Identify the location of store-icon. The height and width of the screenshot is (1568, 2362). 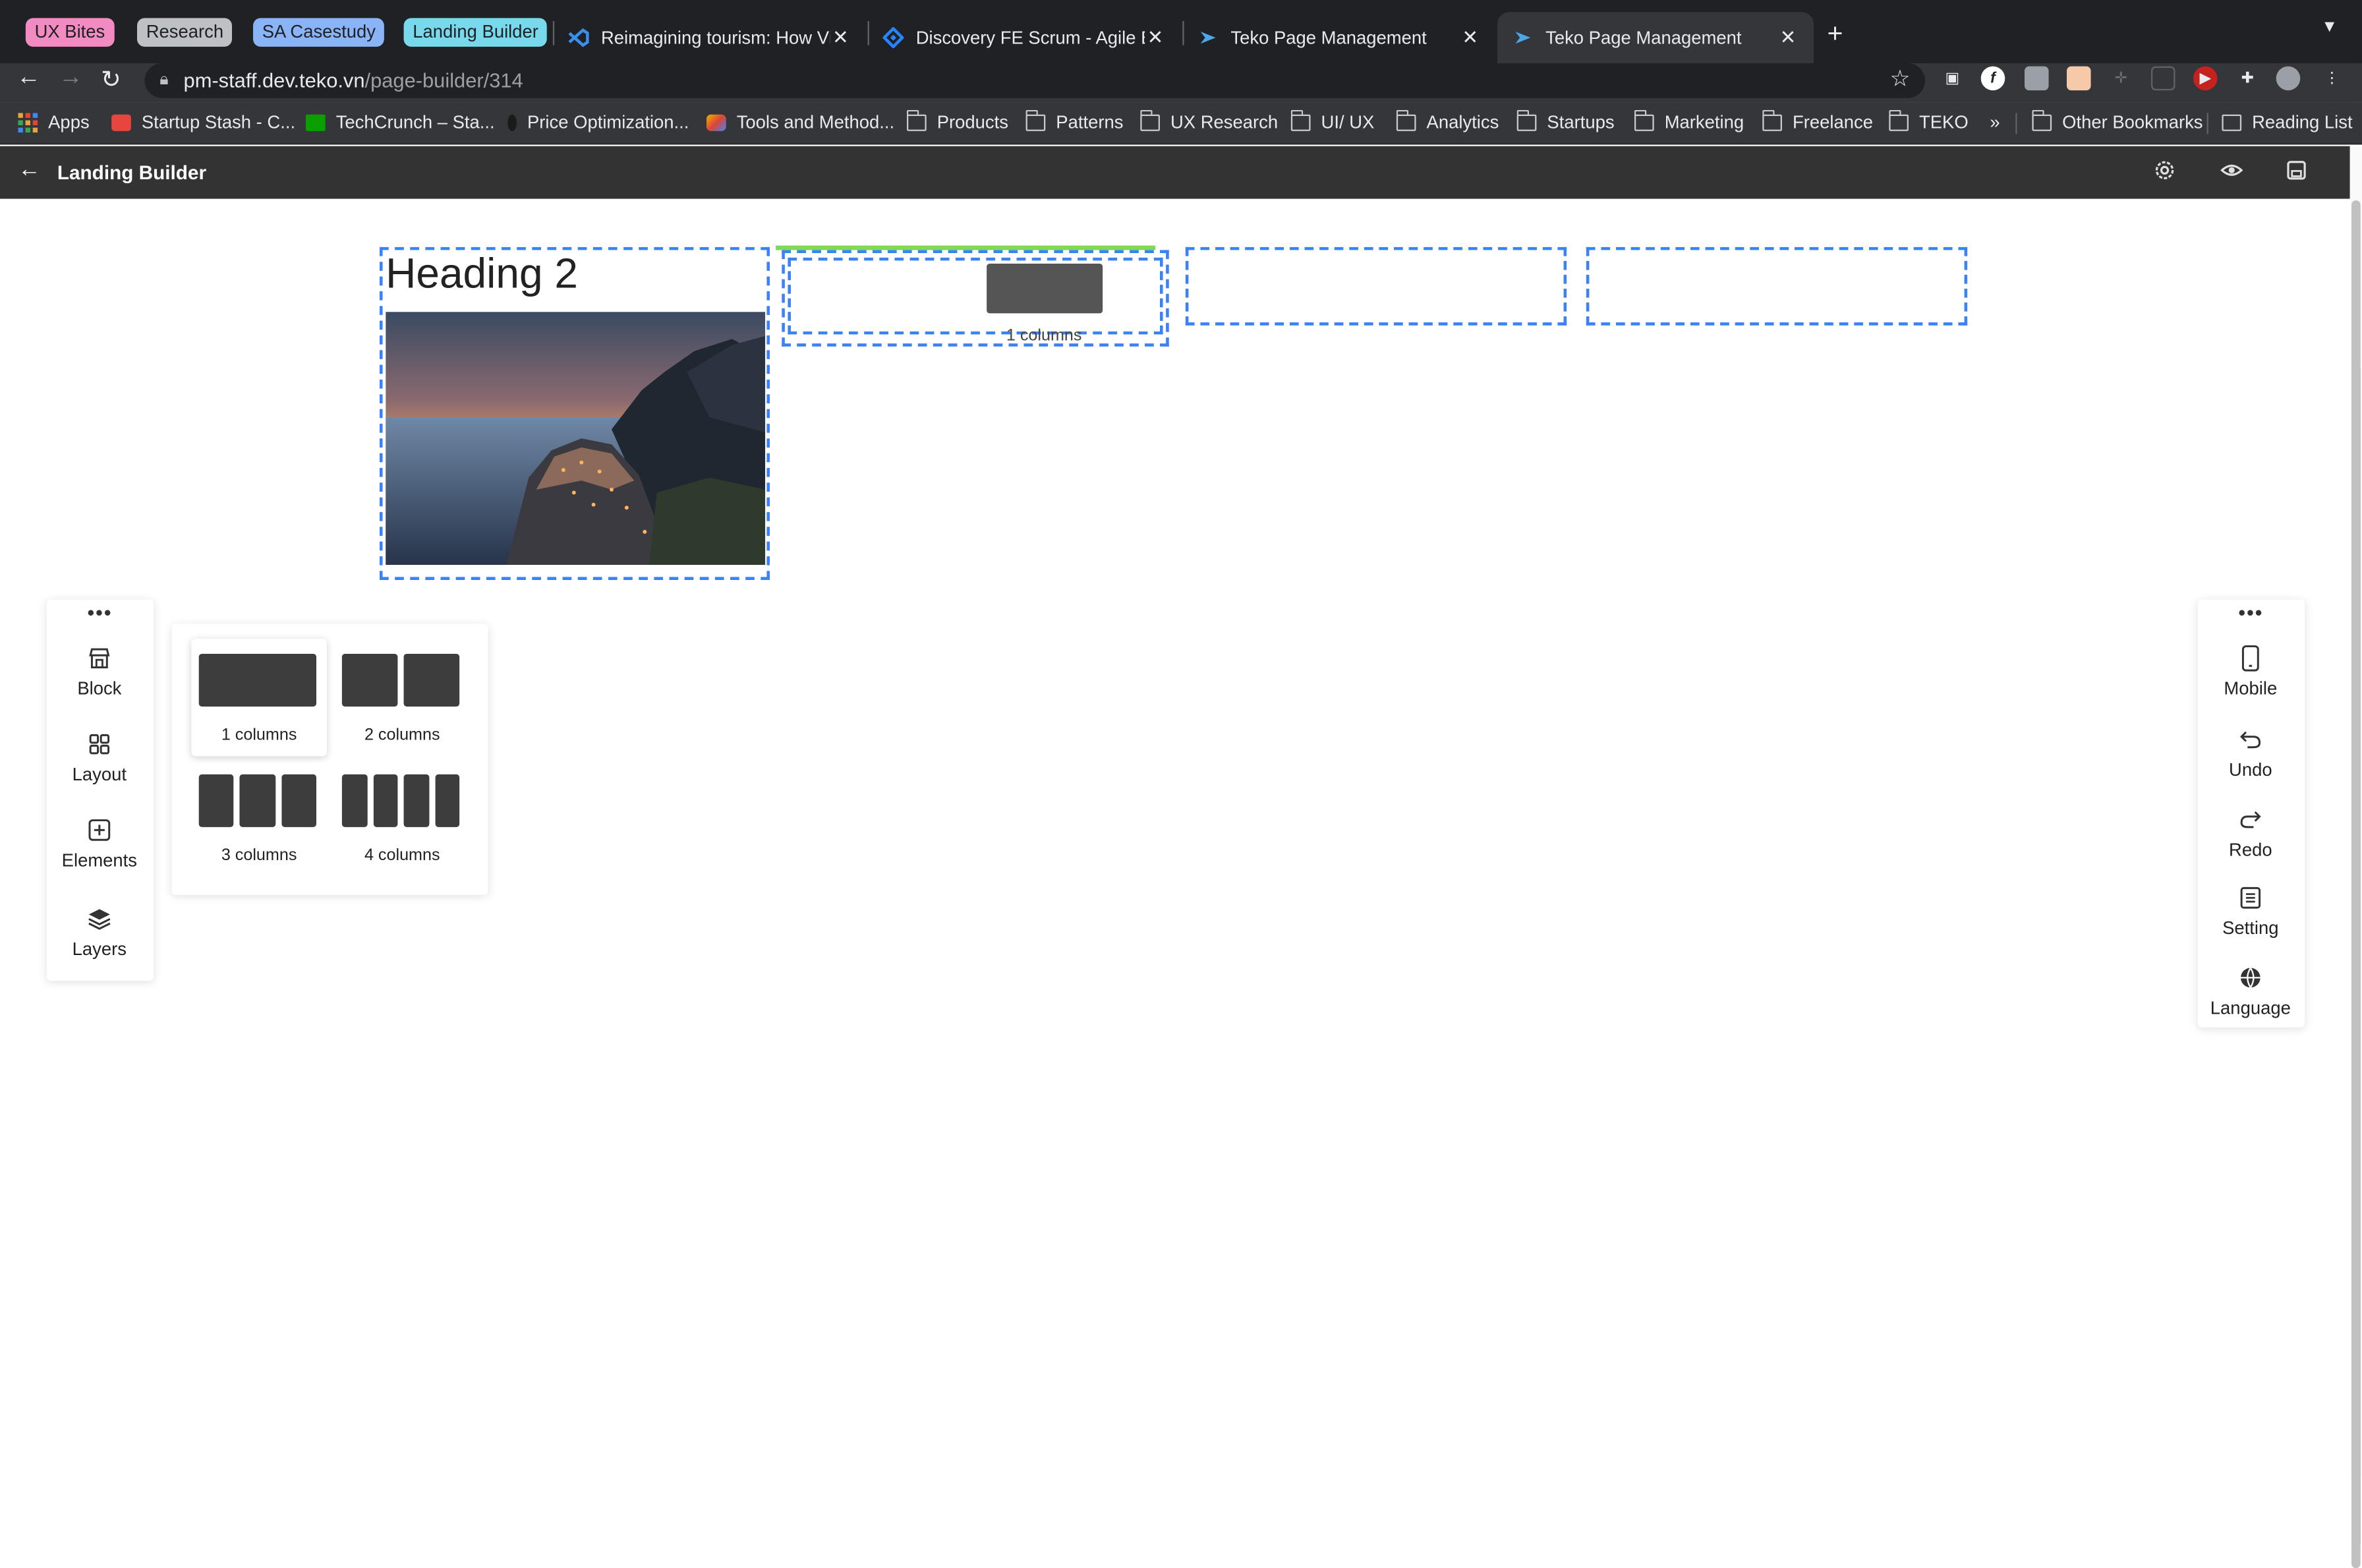
(100, 658).